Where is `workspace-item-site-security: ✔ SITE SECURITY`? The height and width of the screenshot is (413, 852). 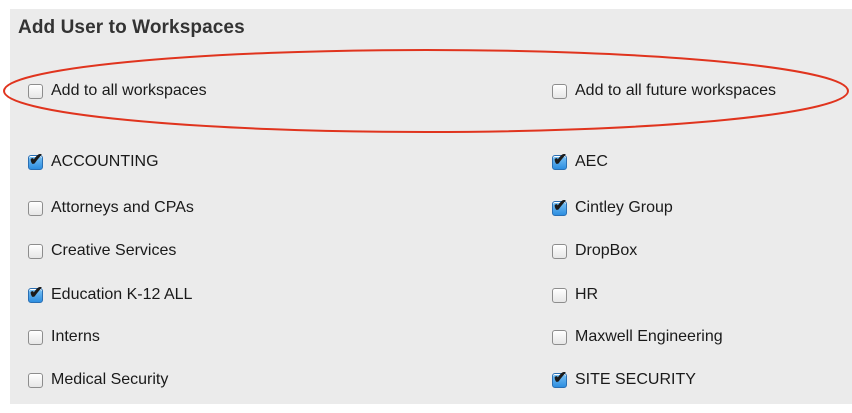 workspace-item-site-security: ✔ SITE SECURITY is located at coordinates (624, 379).